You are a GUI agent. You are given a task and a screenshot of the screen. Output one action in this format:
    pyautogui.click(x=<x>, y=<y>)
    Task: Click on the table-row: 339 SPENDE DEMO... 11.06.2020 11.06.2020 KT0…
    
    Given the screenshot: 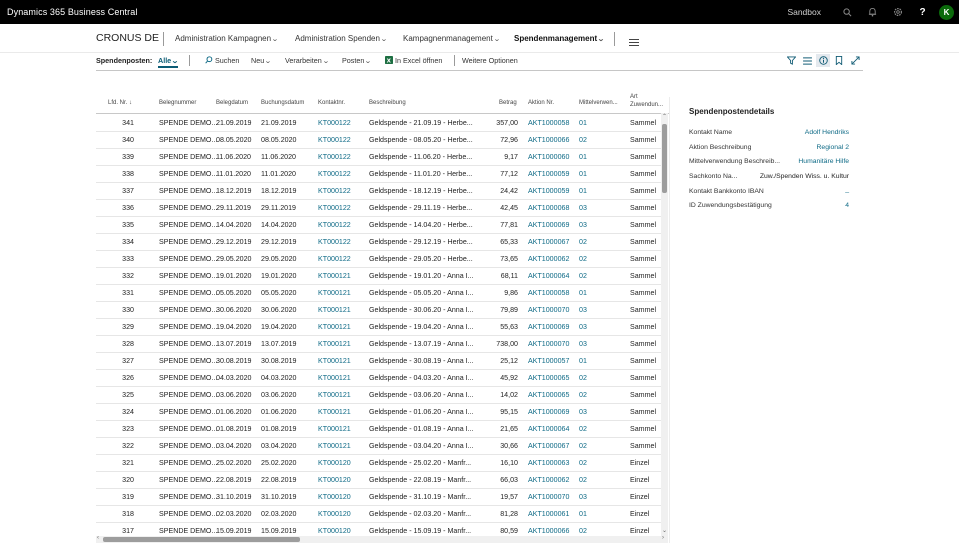 What is the action you would take?
    pyautogui.click(x=379, y=157)
    